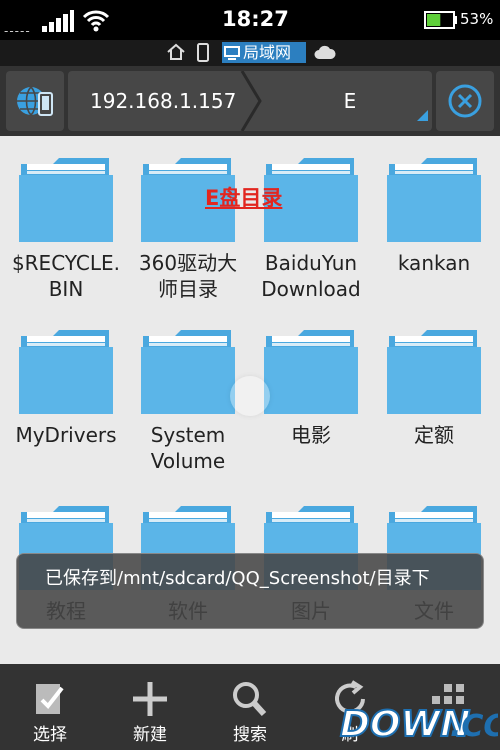 This screenshot has height=750, width=500. What do you see at coordinates (440, 20) in the screenshot?
I see `battery-icon` at bounding box center [440, 20].